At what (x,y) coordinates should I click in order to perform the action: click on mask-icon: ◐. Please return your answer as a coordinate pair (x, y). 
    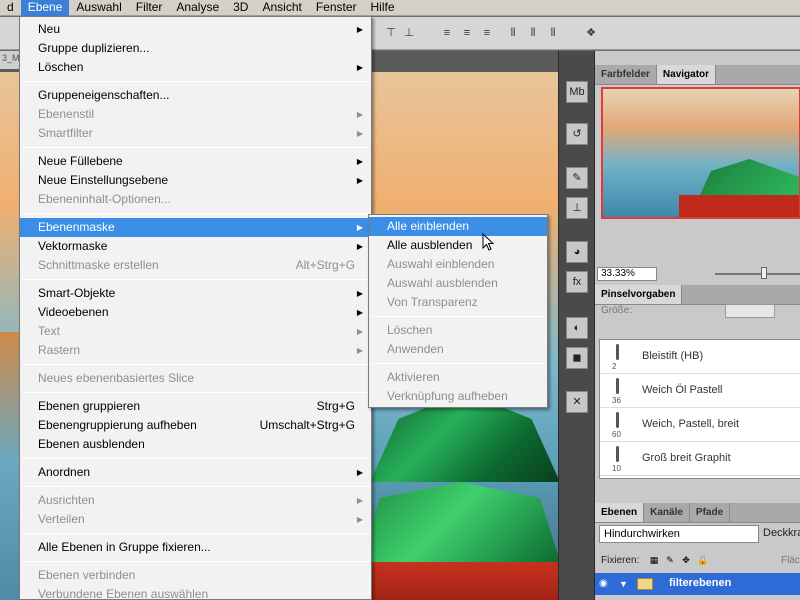
    Looking at the image, I should click on (577, 328).